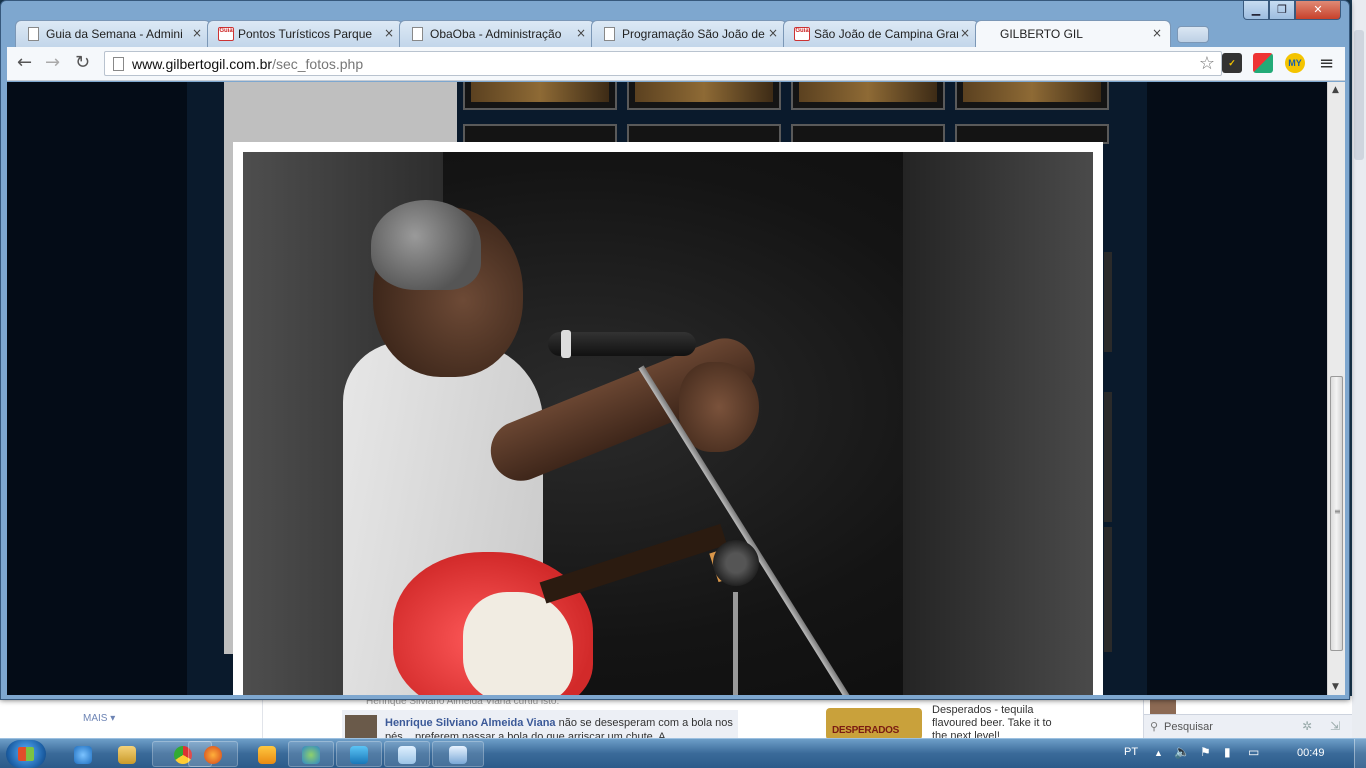 This screenshot has height=768, width=1366. What do you see at coordinates (735, 643) in the screenshot?
I see `photo-stand-pole` at bounding box center [735, 643].